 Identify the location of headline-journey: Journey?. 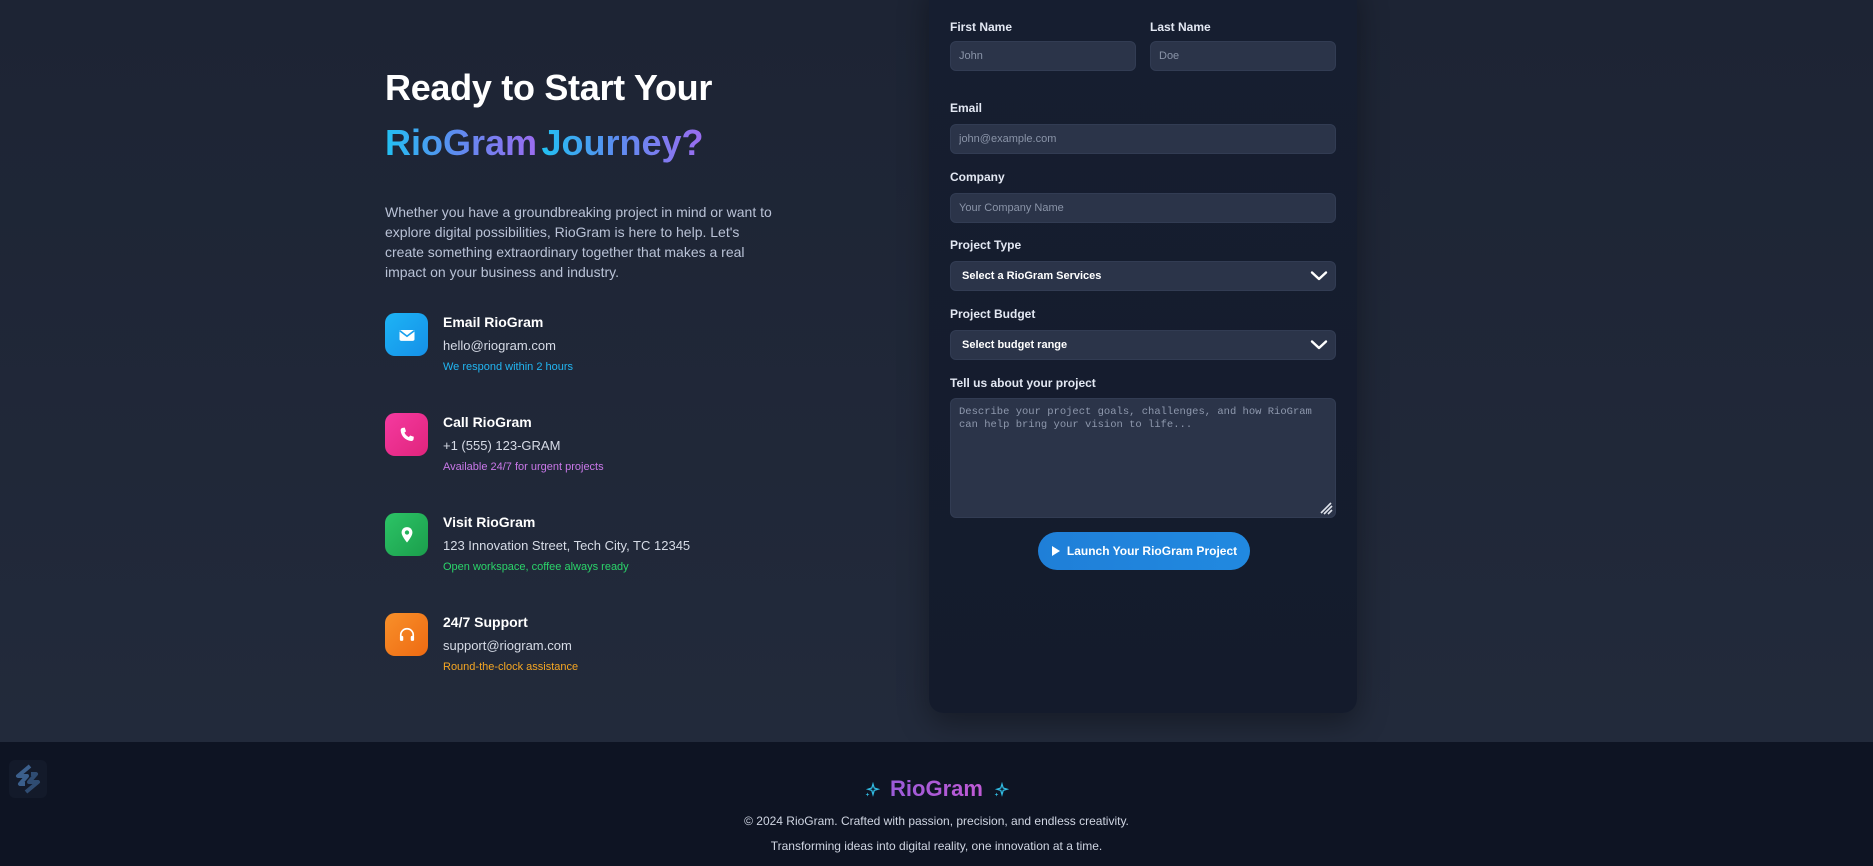
(623, 142).